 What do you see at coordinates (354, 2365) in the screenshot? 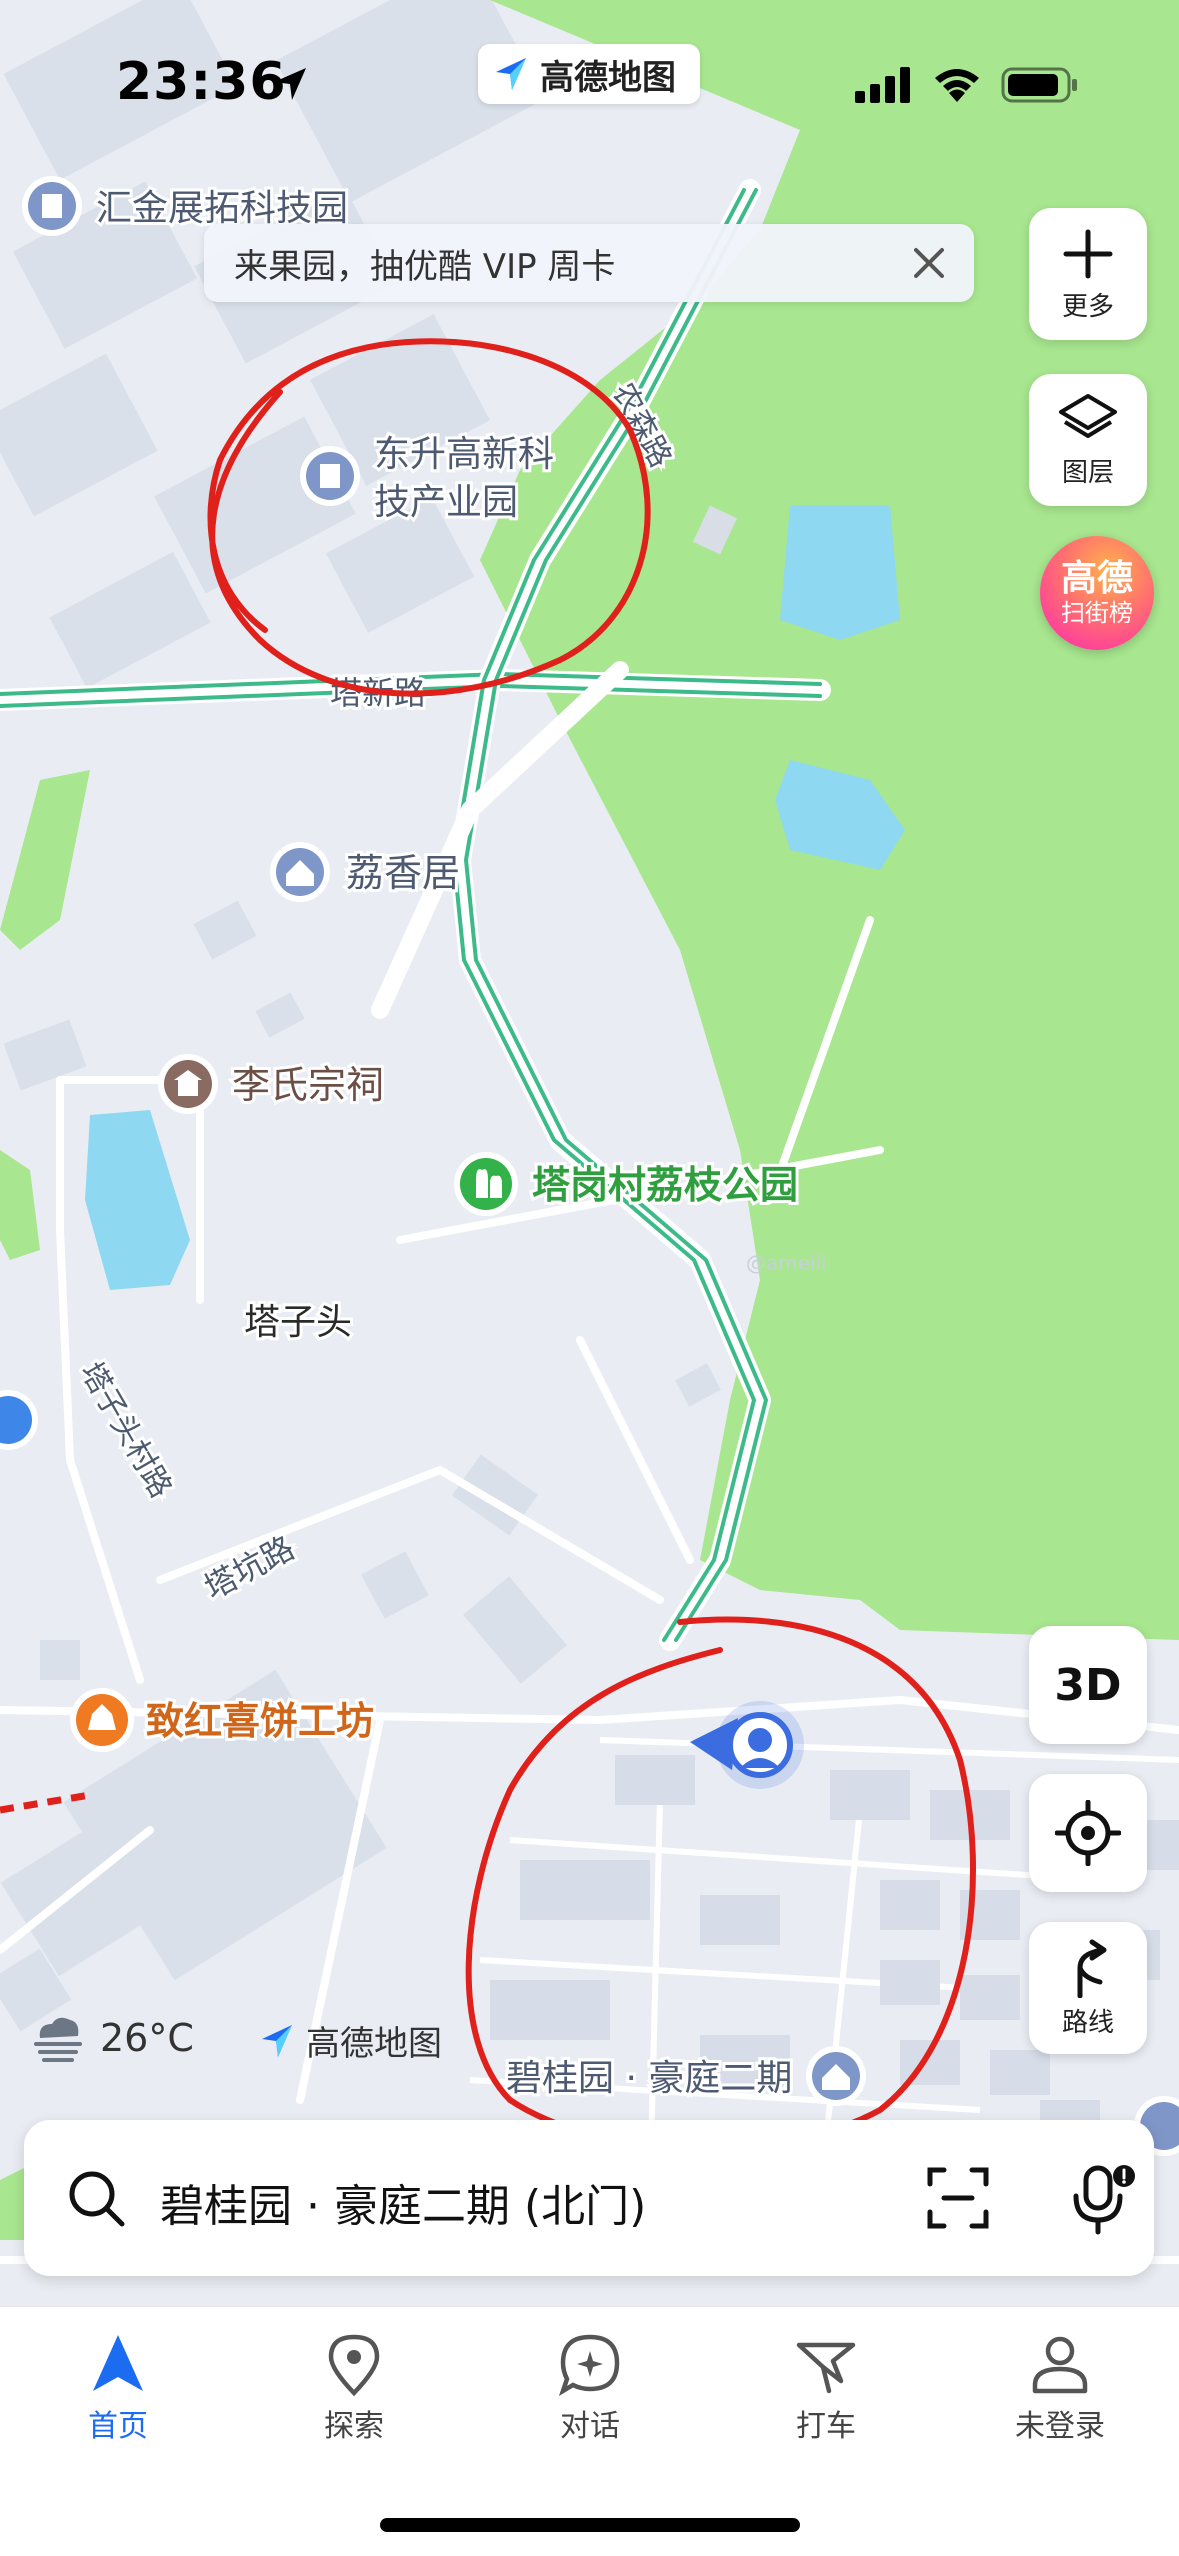
I see `location-pin-icon` at bounding box center [354, 2365].